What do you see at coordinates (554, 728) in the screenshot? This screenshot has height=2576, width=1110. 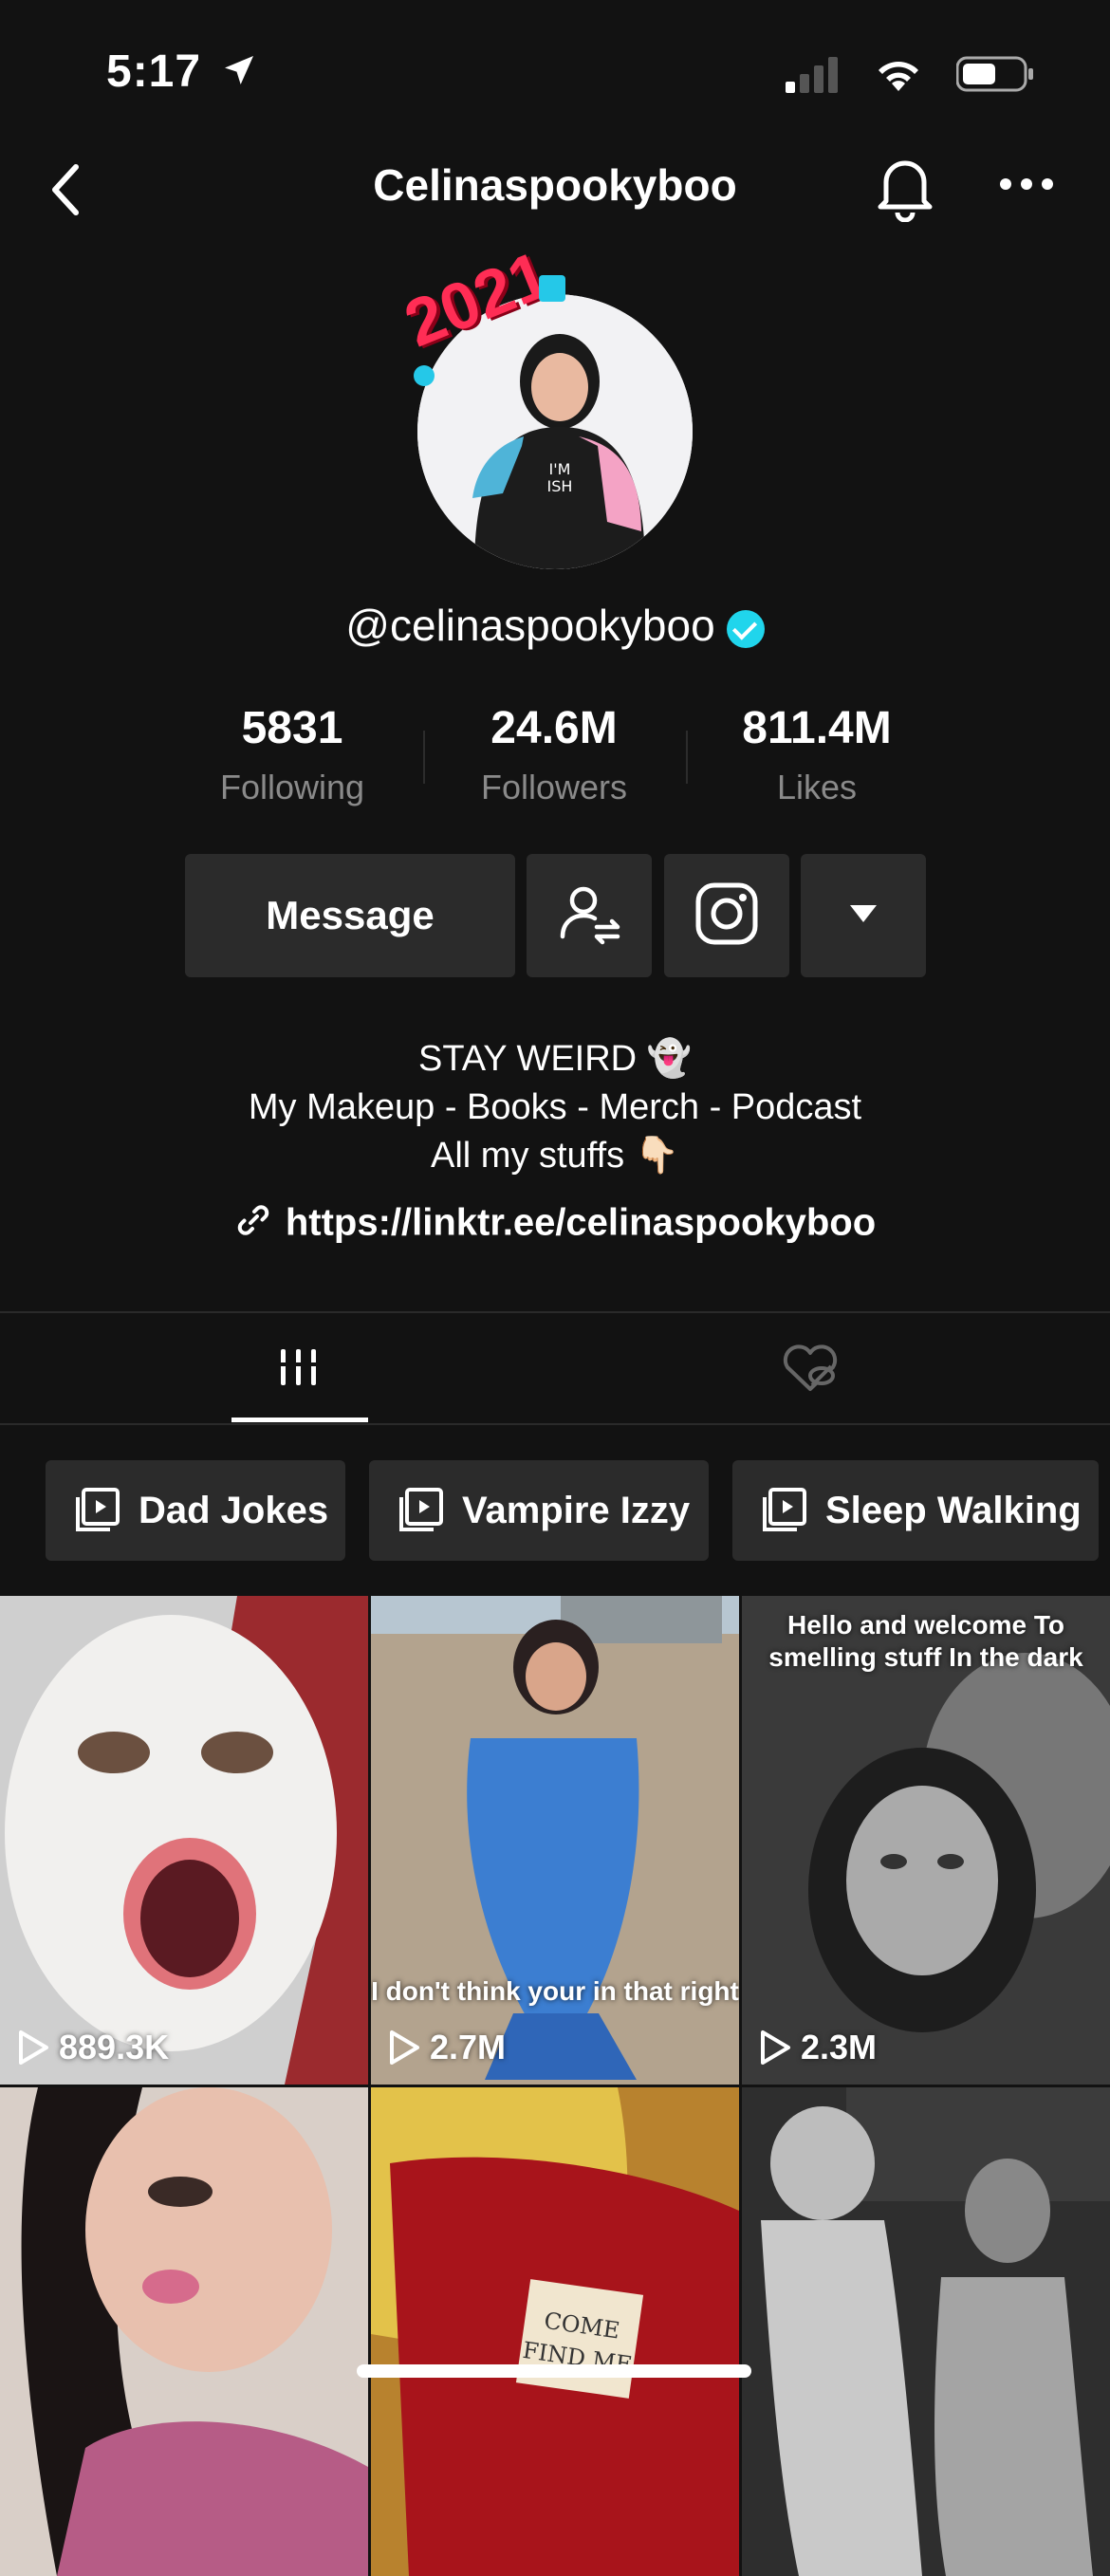 I see `stat-value: 24.6M` at bounding box center [554, 728].